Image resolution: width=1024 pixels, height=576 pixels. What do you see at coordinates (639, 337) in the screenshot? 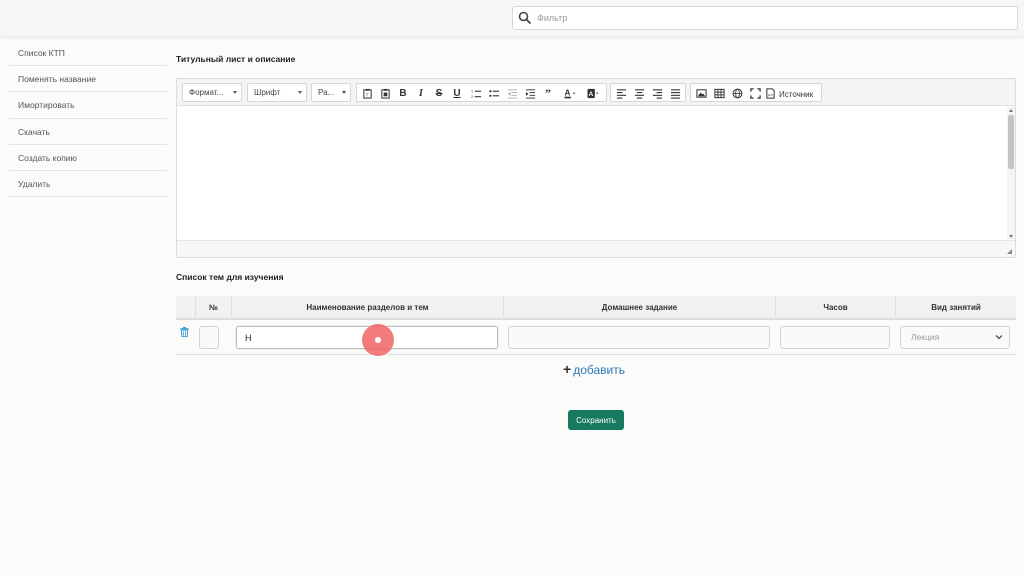
I see `homework-input` at bounding box center [639, 337].